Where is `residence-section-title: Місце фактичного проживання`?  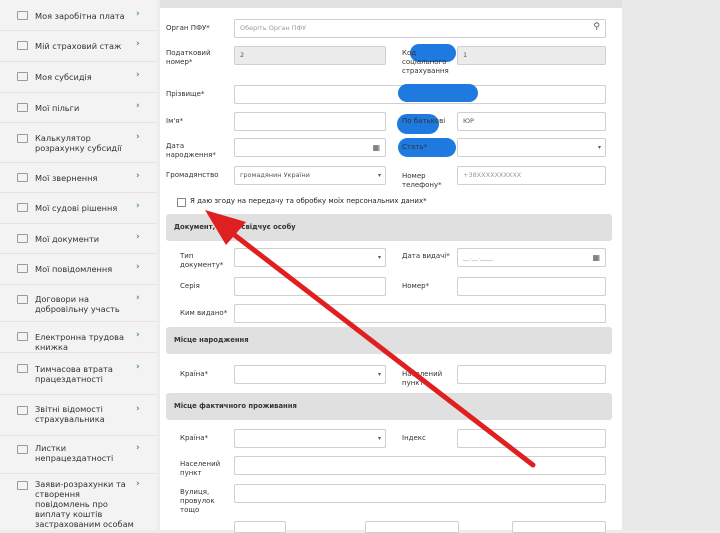
residence-section-title: Місце фактичного проживання is located at coordinates (235, 406).